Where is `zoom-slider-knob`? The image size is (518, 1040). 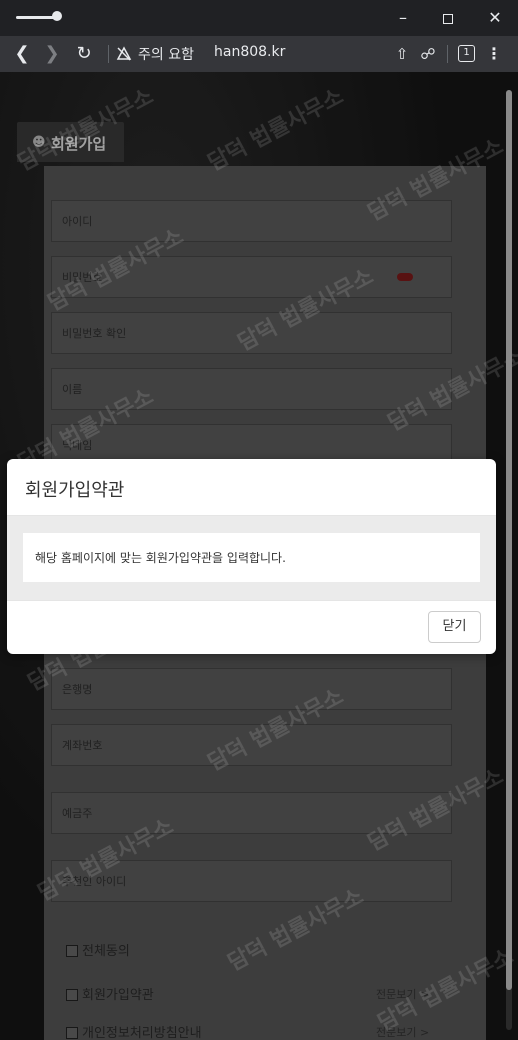
zoom-slider-knob is located at coordinates (57, 16).